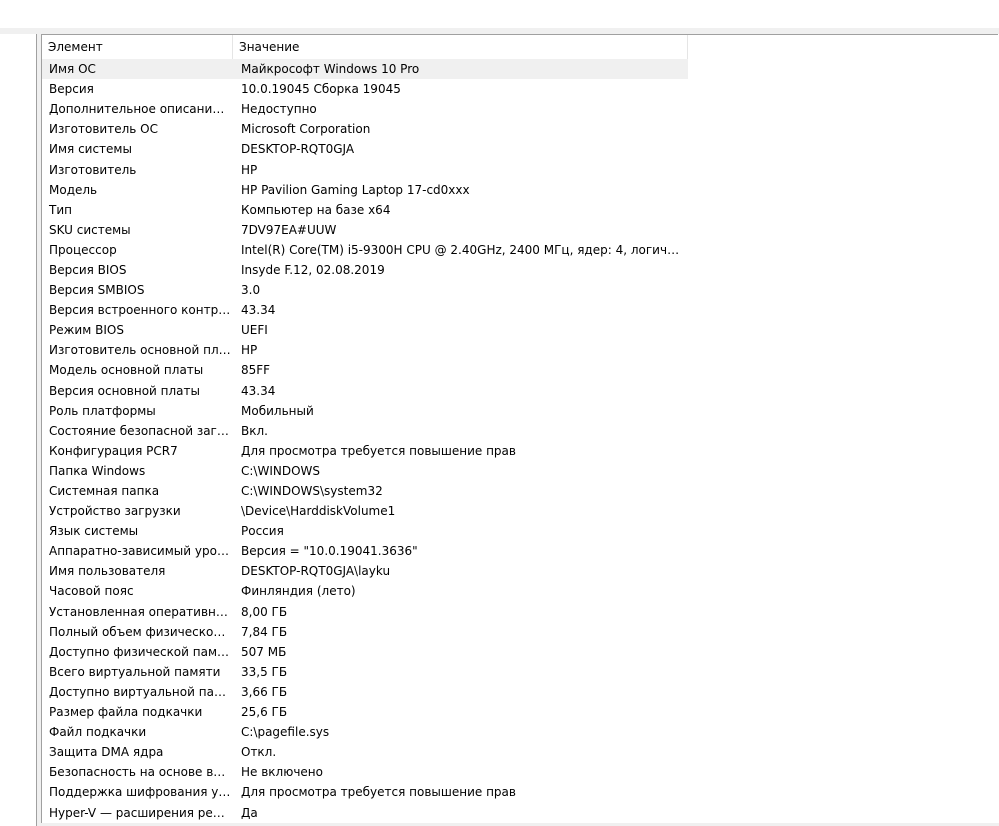  I want to click on row-item-cell: Модель основной платы, so click(126, 370).